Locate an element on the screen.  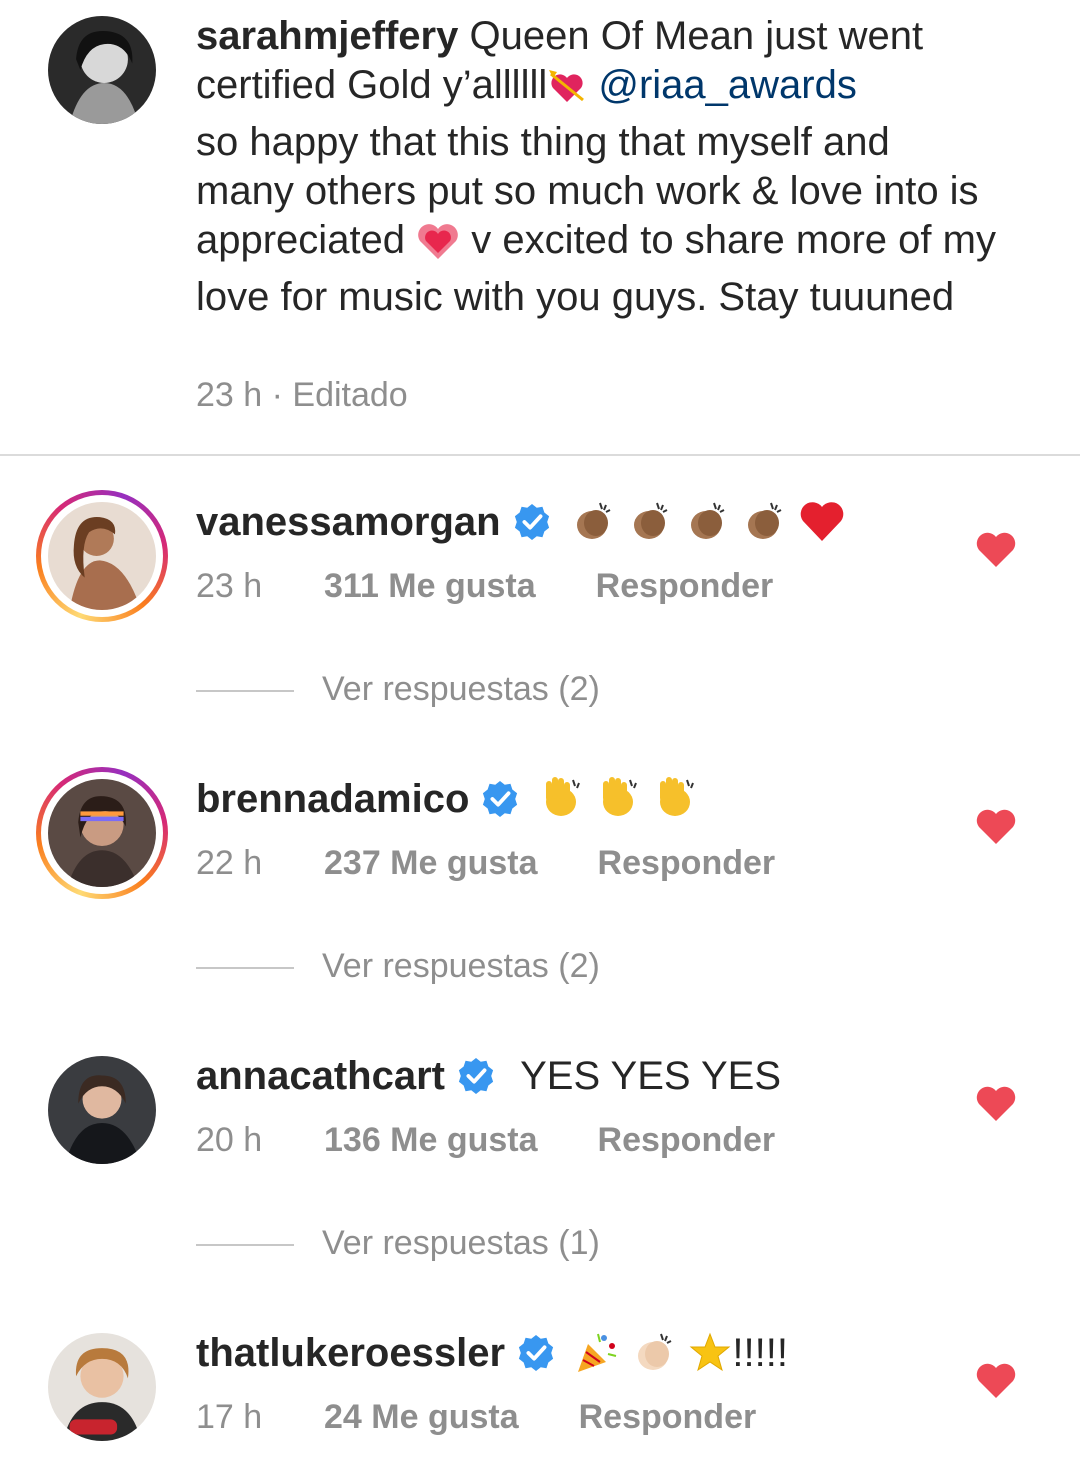
post-author-username: sarahmjeffery is located at coordinates (327, 36).